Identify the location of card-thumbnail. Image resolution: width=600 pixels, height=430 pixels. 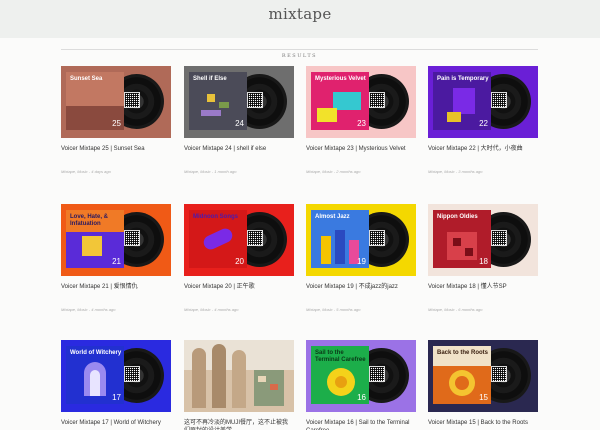
(239, 376).